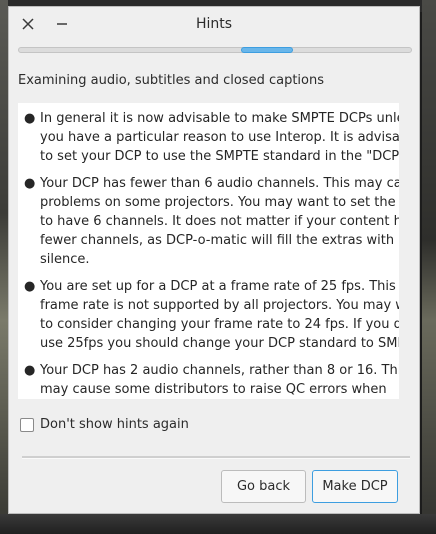  Describe the element at coordinates (114, 424) in the screenshot. I see `dont-show-again-label: Don't show hints again` at that location.